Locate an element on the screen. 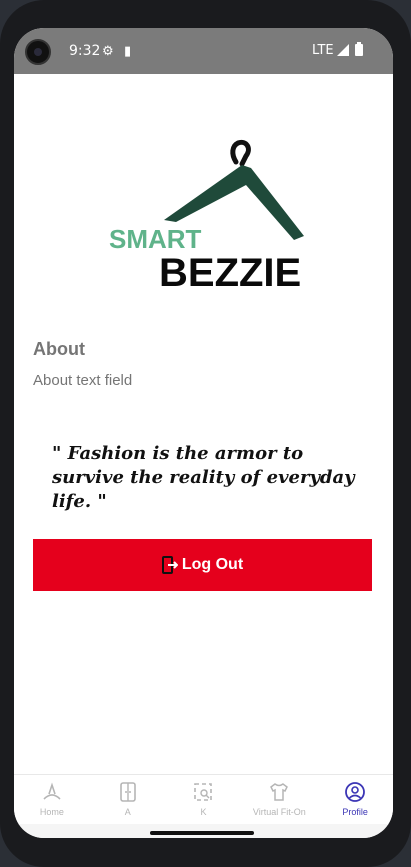 This screenshot has width=411, height=867. nav-item-k: K is located at coordinates (204, 800).